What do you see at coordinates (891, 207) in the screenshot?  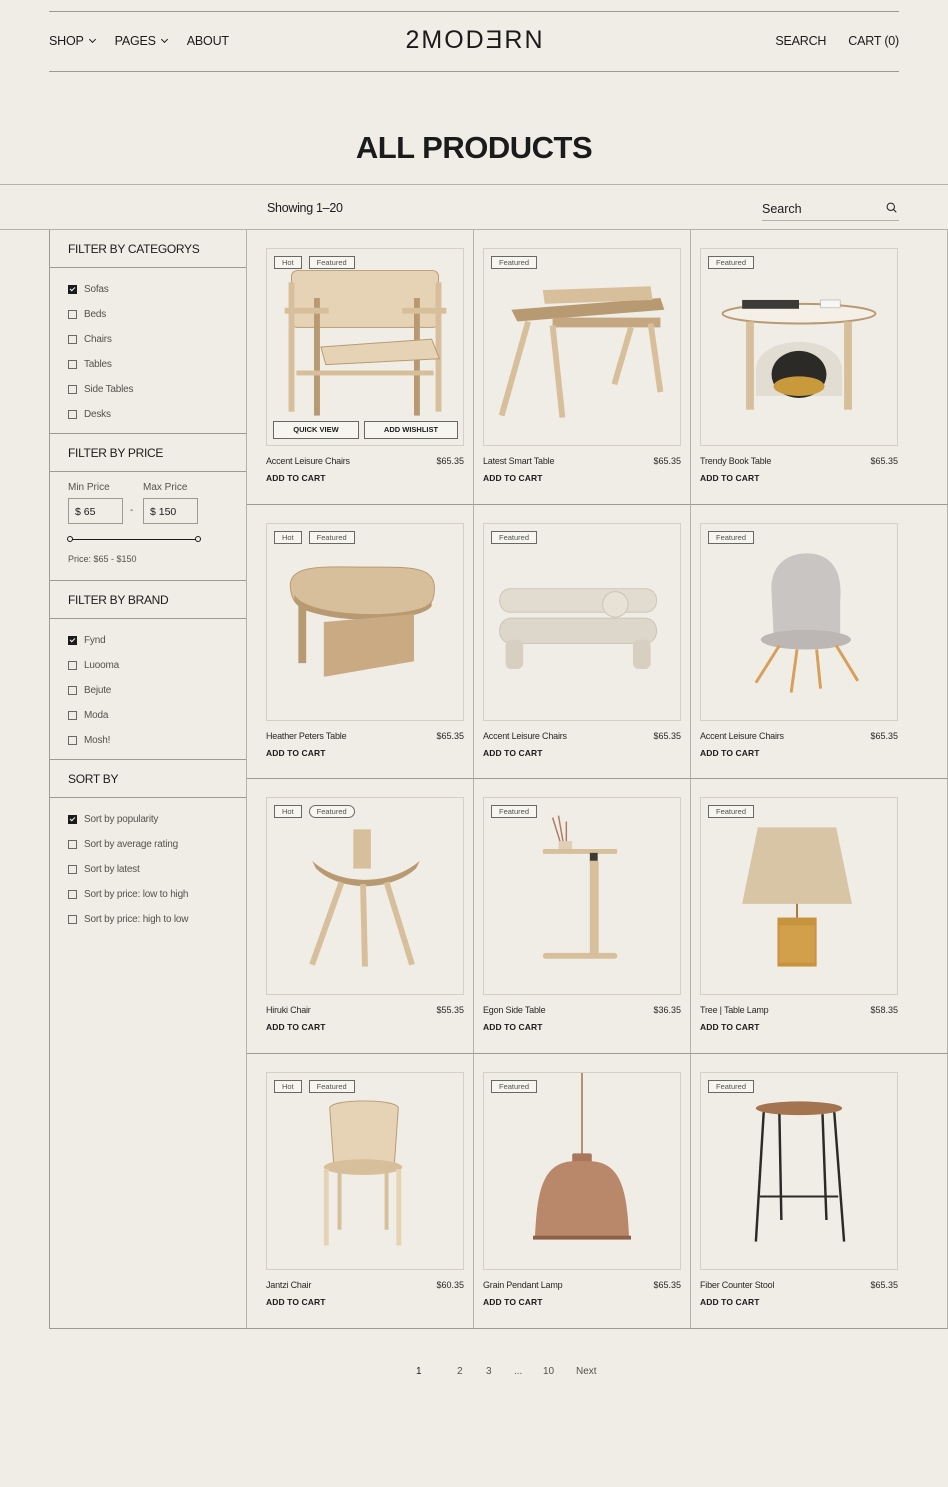 I see `search-icon` at bounding box center [891, 207].